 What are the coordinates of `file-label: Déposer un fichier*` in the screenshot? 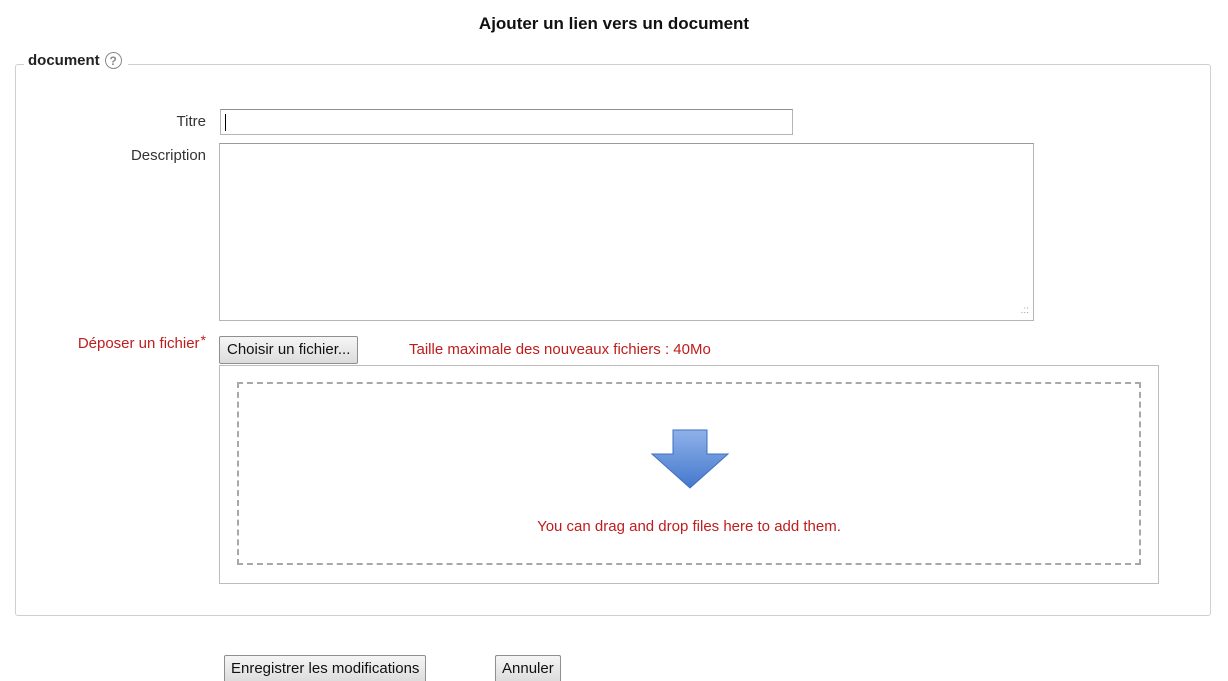 It's located at (106, 342).